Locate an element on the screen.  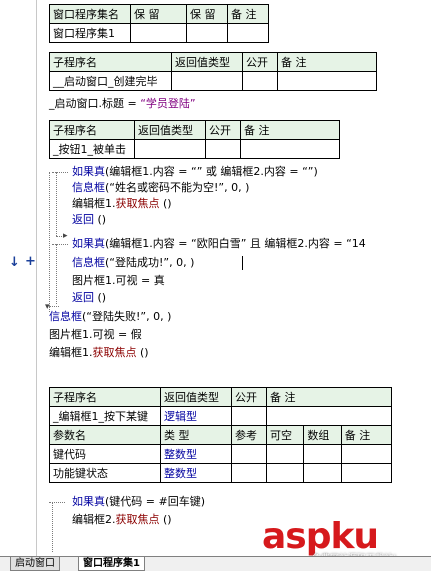
code-line: 如果真(键代码 = #回车键) is located at coordinates (138, 502).